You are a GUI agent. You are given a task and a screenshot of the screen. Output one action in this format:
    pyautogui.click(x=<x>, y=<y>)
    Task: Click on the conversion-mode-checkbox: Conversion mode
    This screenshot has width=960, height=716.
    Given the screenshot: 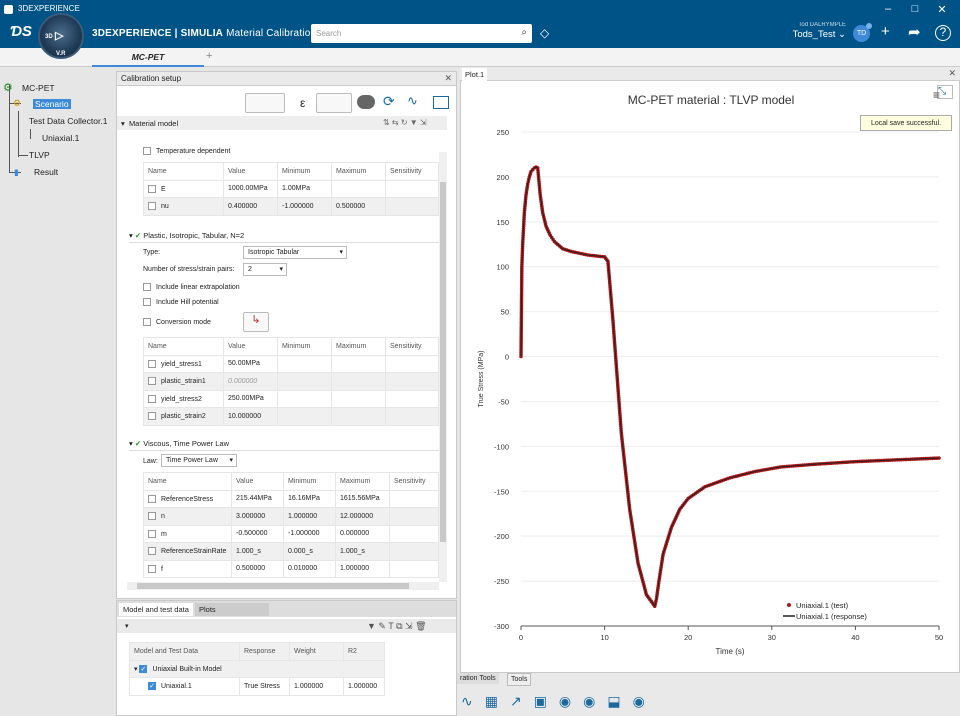 What is the action you would take?
    pyautogui.click(x=177, y=322)
    